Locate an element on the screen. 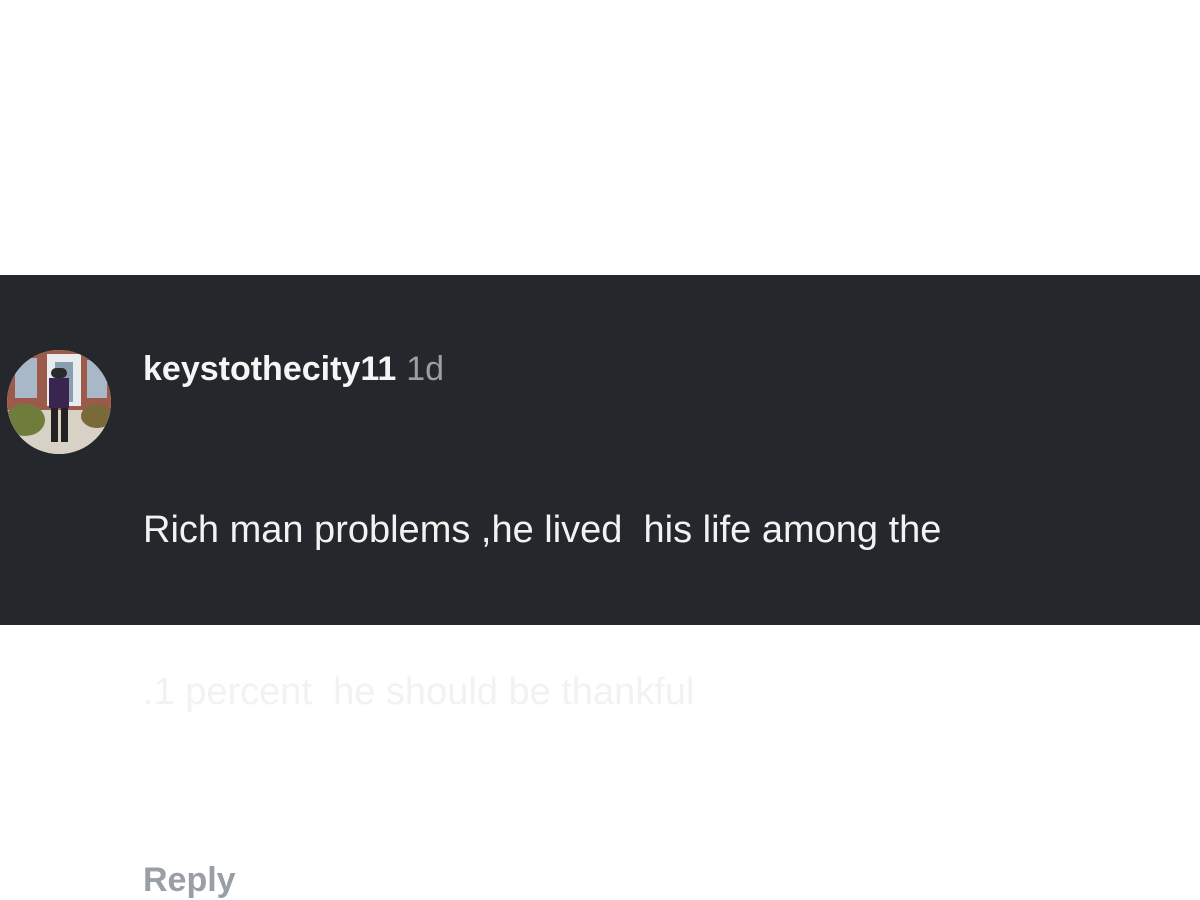  comment-text-line: .1 percent he should be thankful is located at coordinates (419, 692).